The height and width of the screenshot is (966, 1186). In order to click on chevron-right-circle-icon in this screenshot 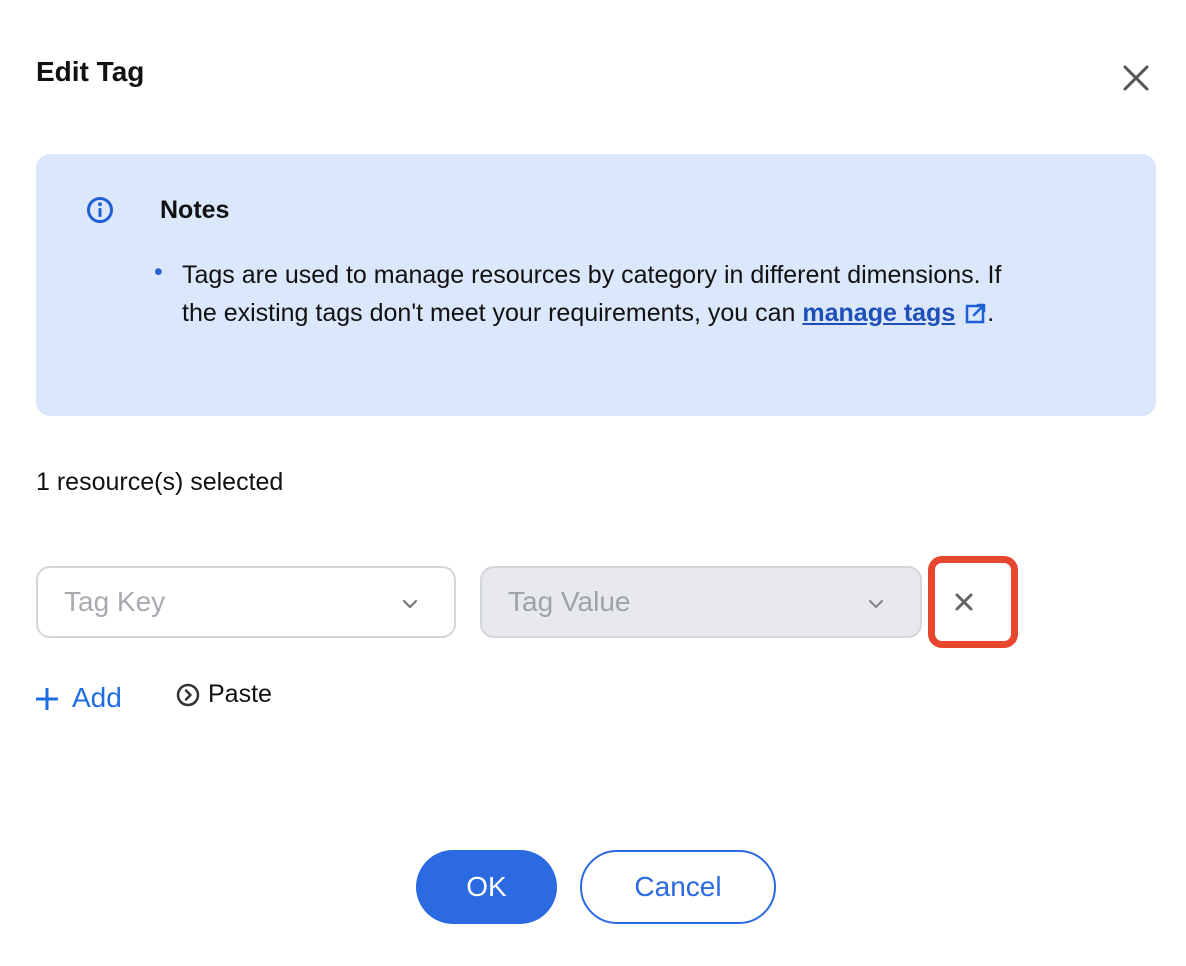, I will do `click(188, 694)`.